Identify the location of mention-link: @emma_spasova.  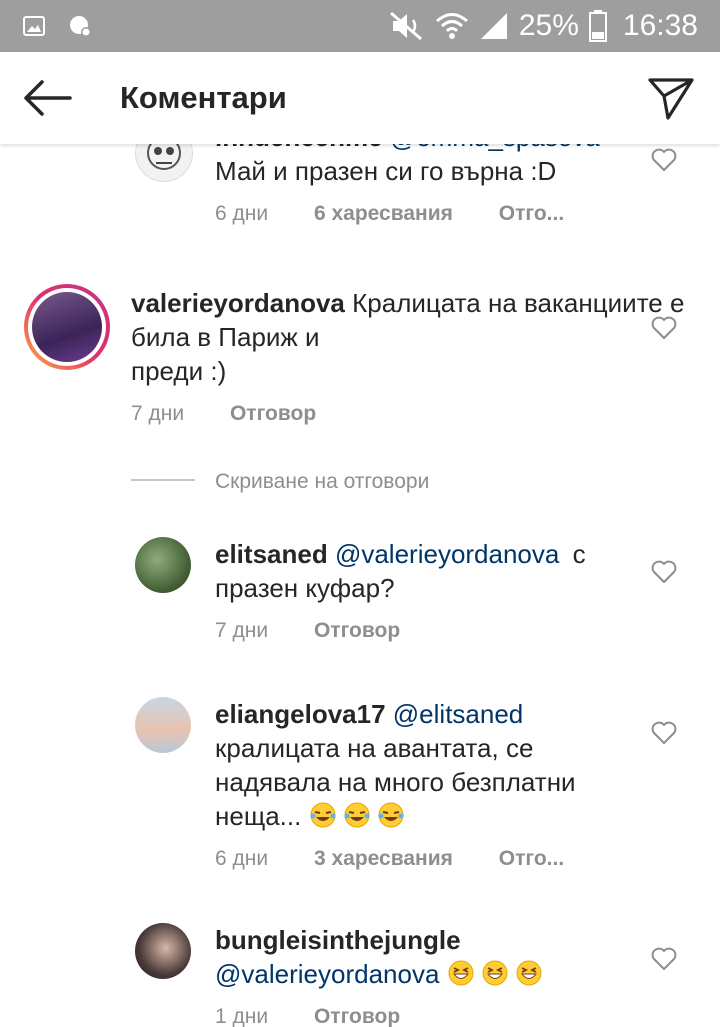
(495, 148).